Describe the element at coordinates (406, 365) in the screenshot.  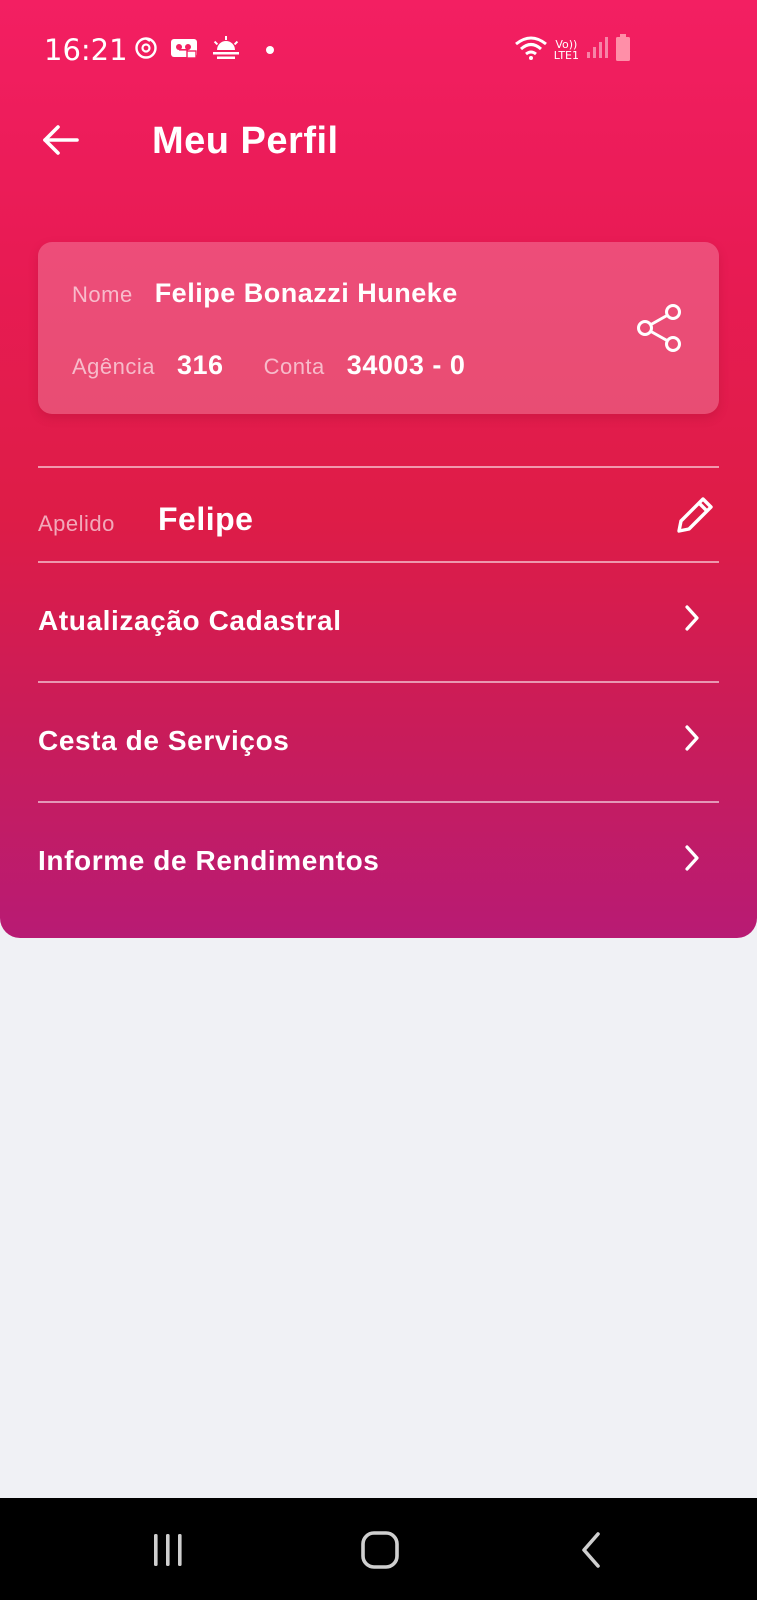
I see `account-value: 34003 - 0` at that location.